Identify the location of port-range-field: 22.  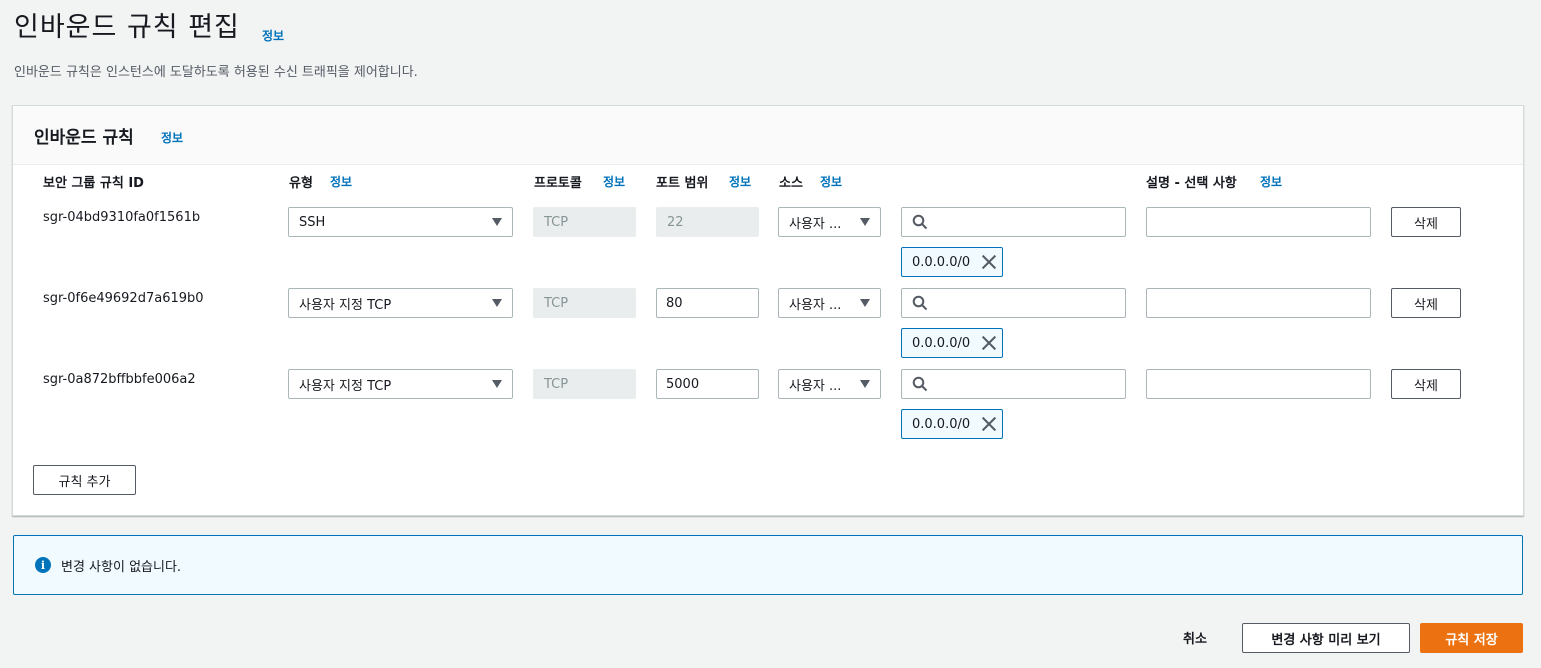
(707, 222).